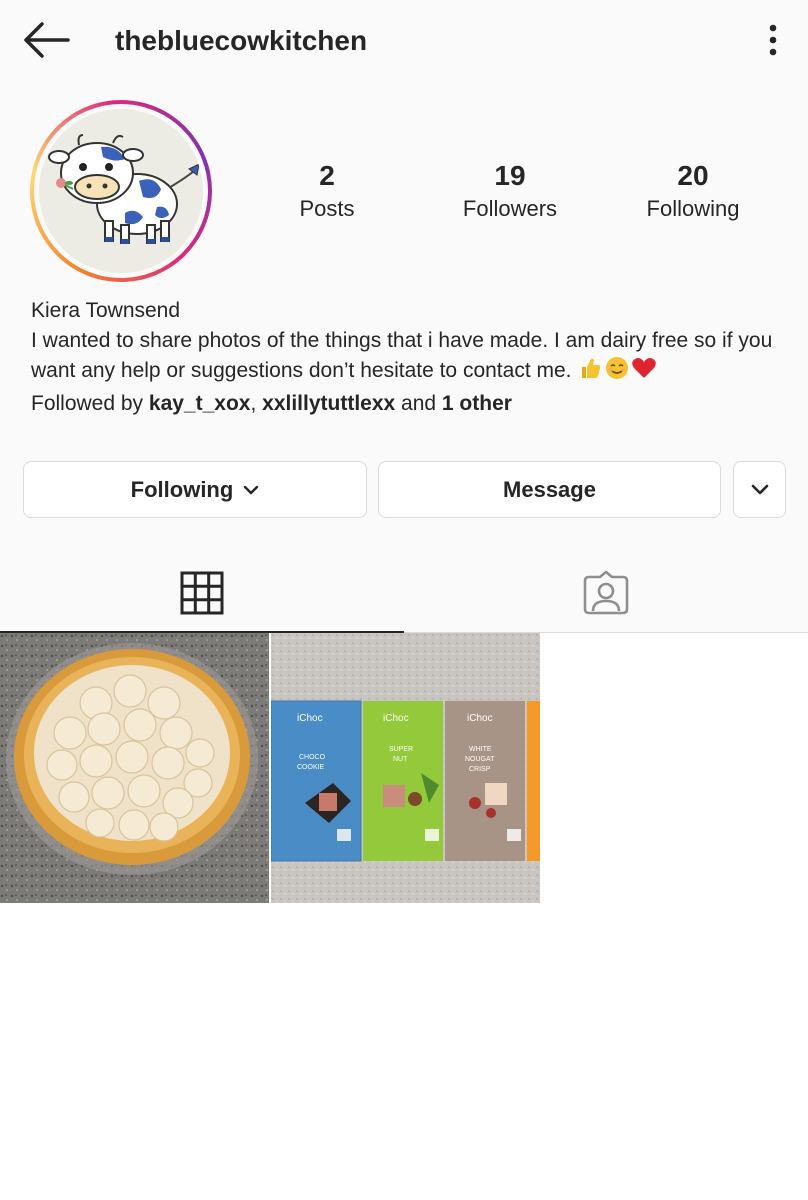  What do you see at coordinates (477, 403) in the screenshot?
I see `followed-others-link: 1 other` at bounding box center [477, 403].